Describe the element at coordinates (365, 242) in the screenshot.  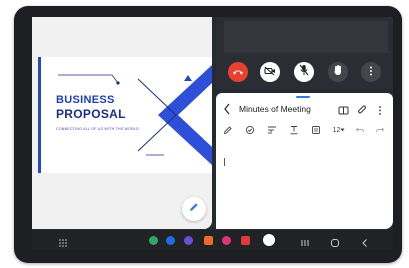
I see `back-nav-icon` at that location.